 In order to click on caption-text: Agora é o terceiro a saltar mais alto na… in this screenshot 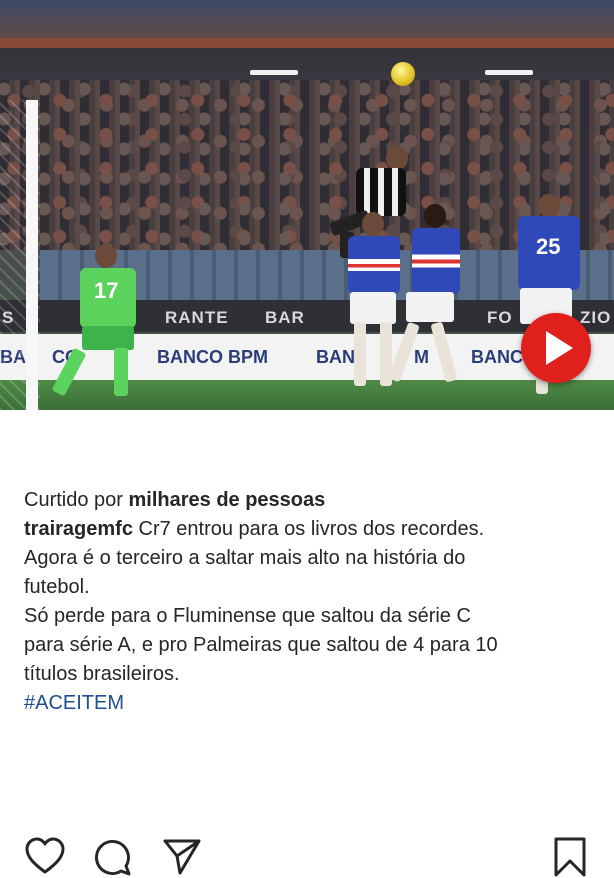, I will do `click(245, 558)`.